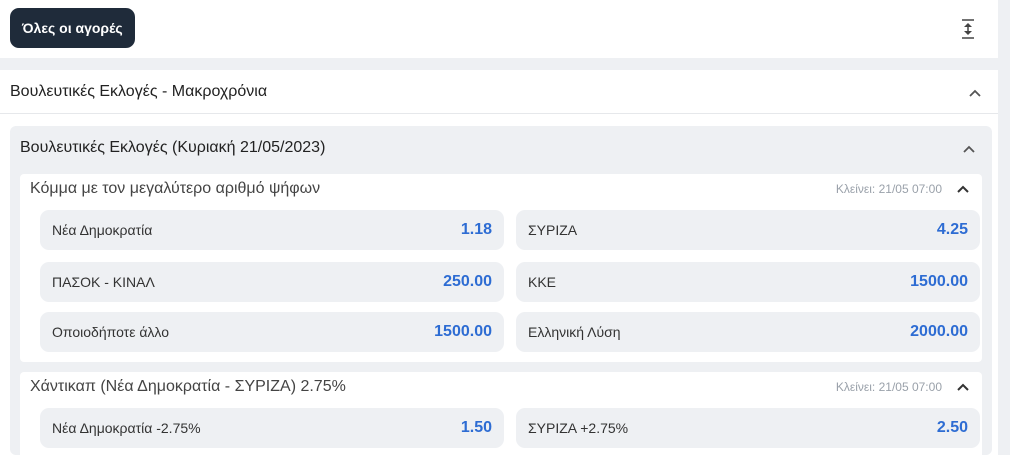 Image resolution: width=1010 pixels, height=455 pixels. Describe the element at coordinates (272, 428) in the screenshot. I see `odds-button: Νέα Δημοκρατία -2.75% 1.50` at that location.